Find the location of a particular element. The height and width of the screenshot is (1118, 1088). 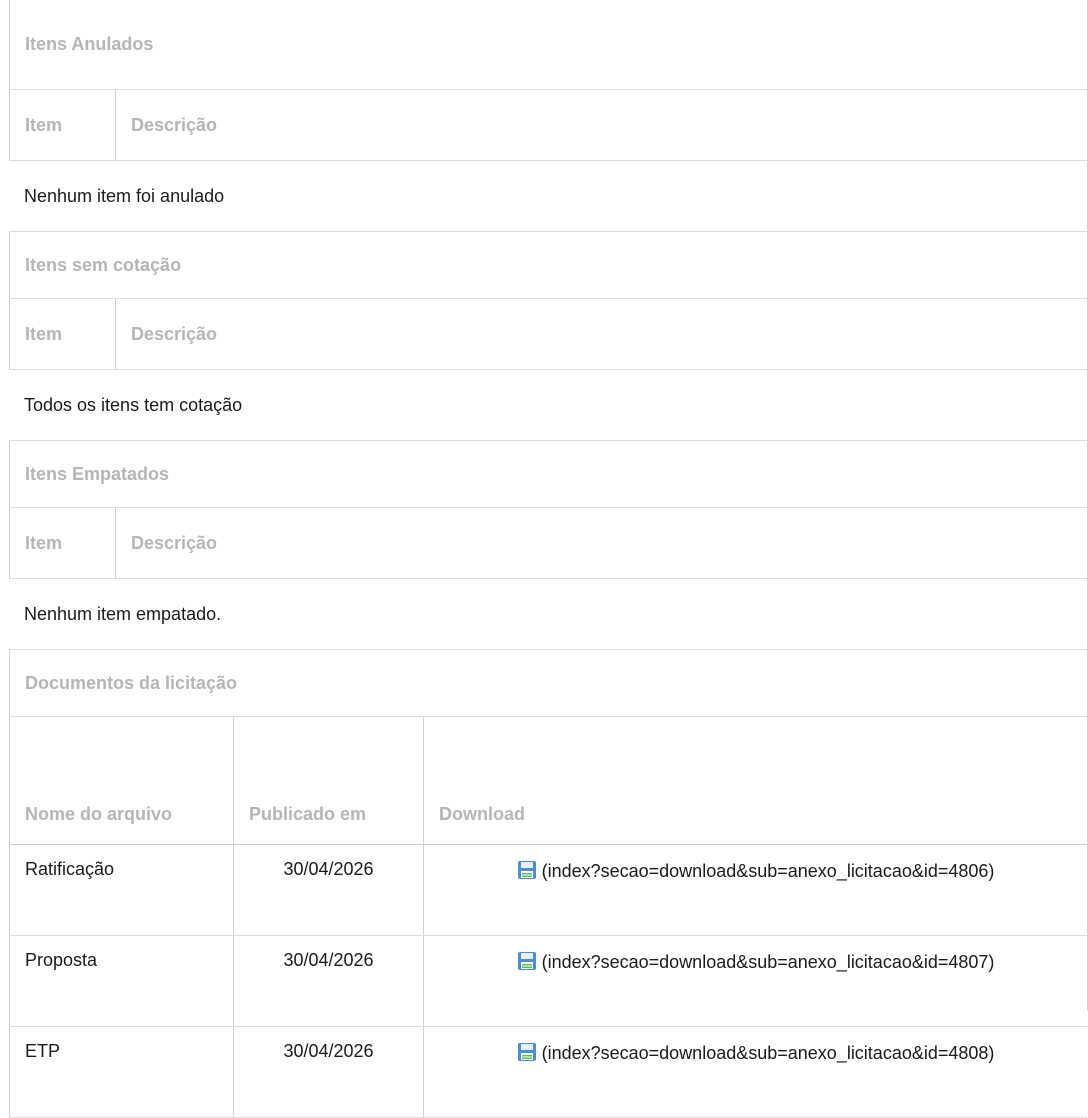

documents-col-published: Publicado em is located at coordinates (328, 780).